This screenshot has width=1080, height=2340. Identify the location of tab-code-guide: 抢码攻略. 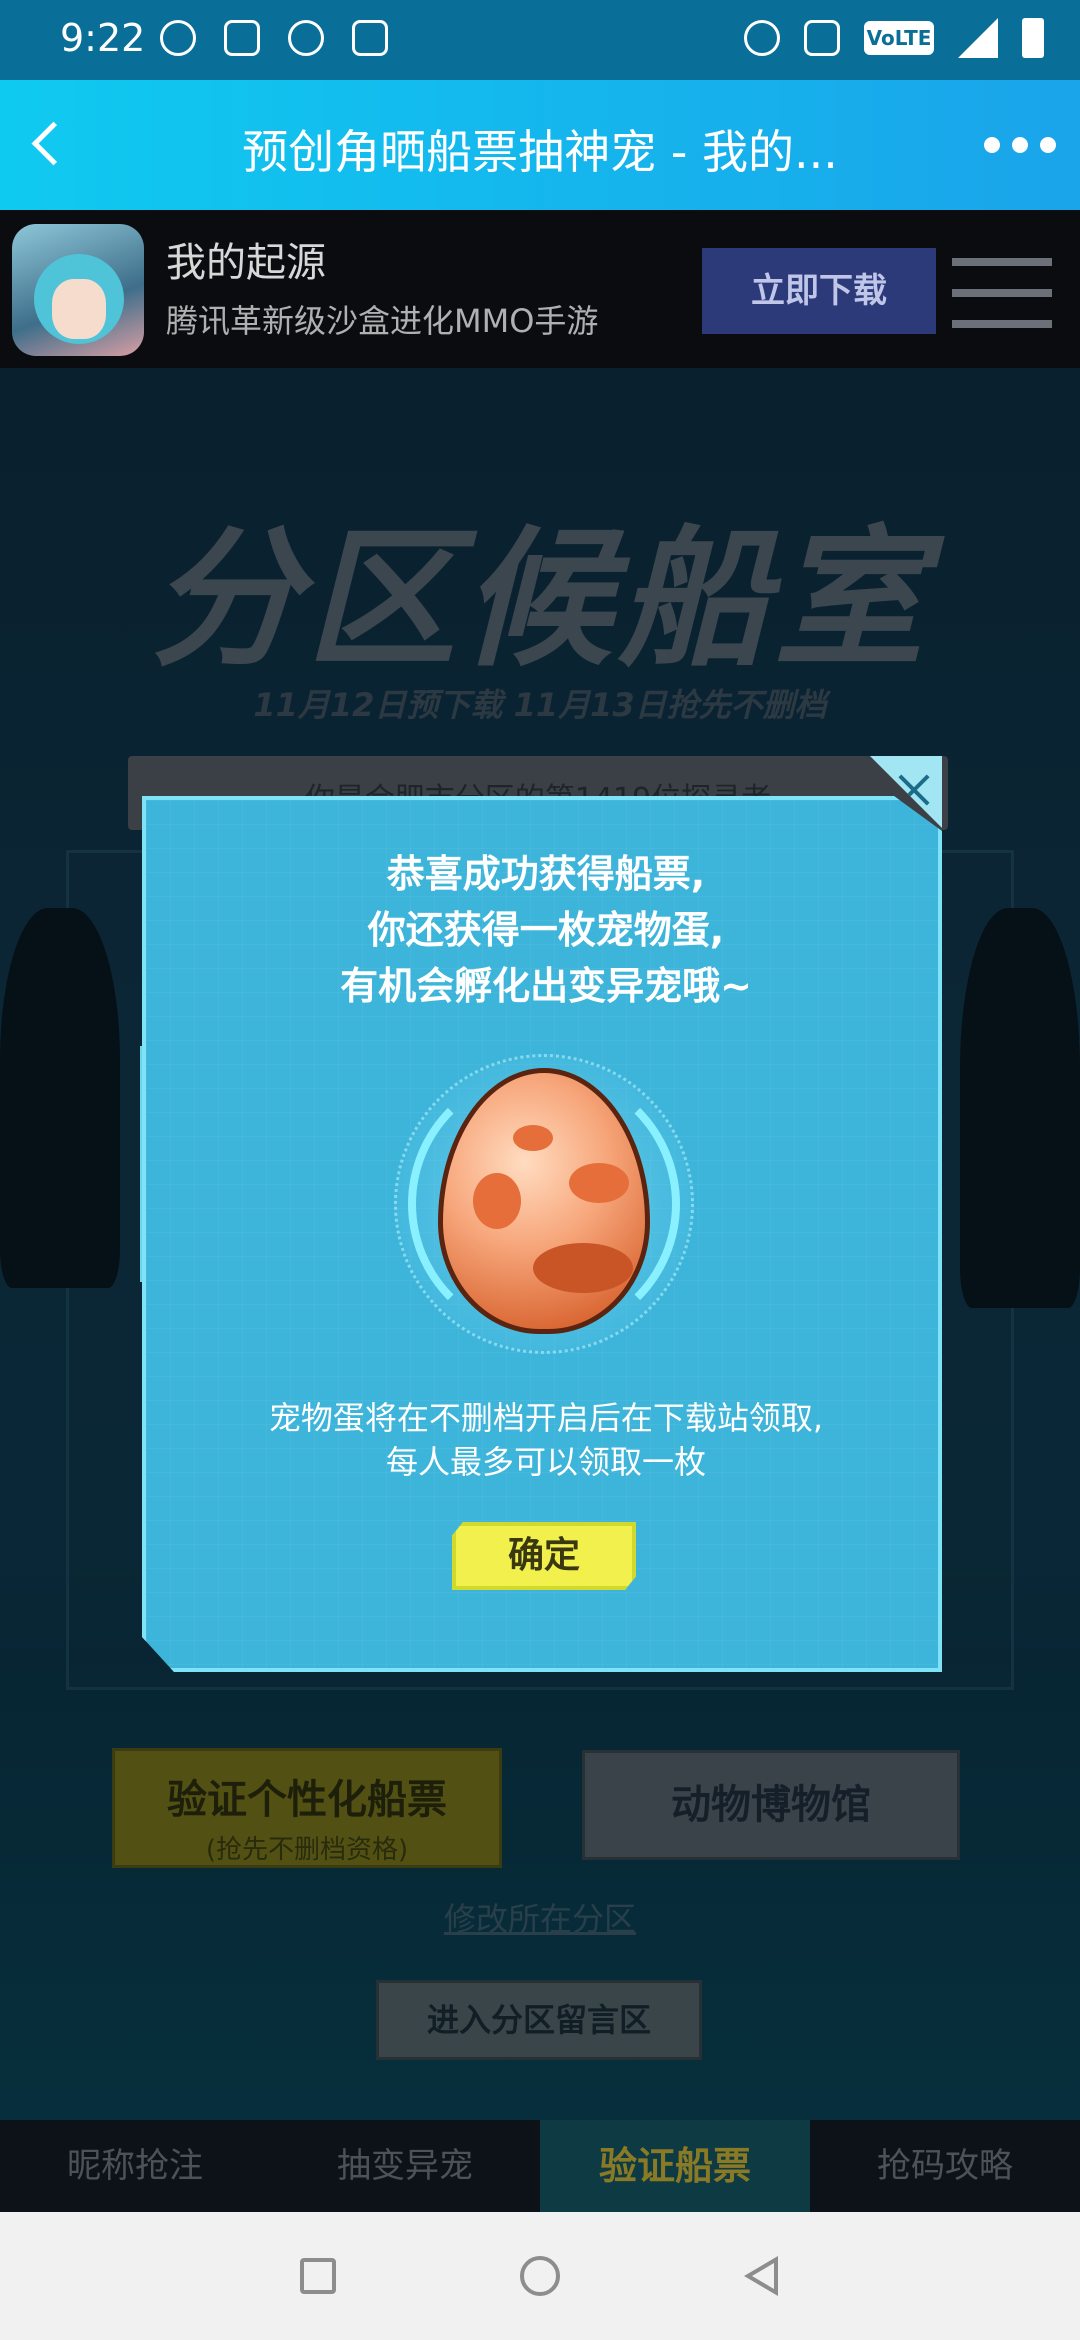
(945, 2166).